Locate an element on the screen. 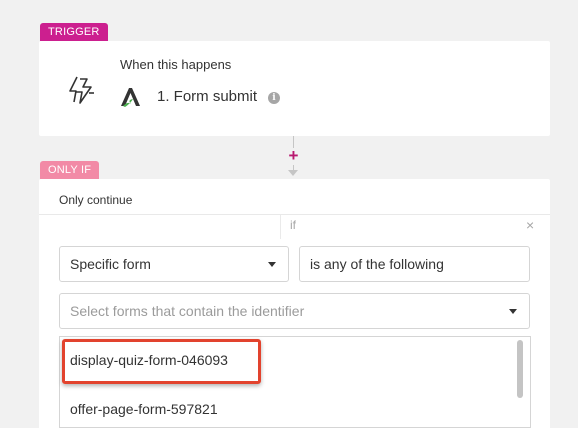  operator-value: is any of the following is located at coordinates (377, 264).